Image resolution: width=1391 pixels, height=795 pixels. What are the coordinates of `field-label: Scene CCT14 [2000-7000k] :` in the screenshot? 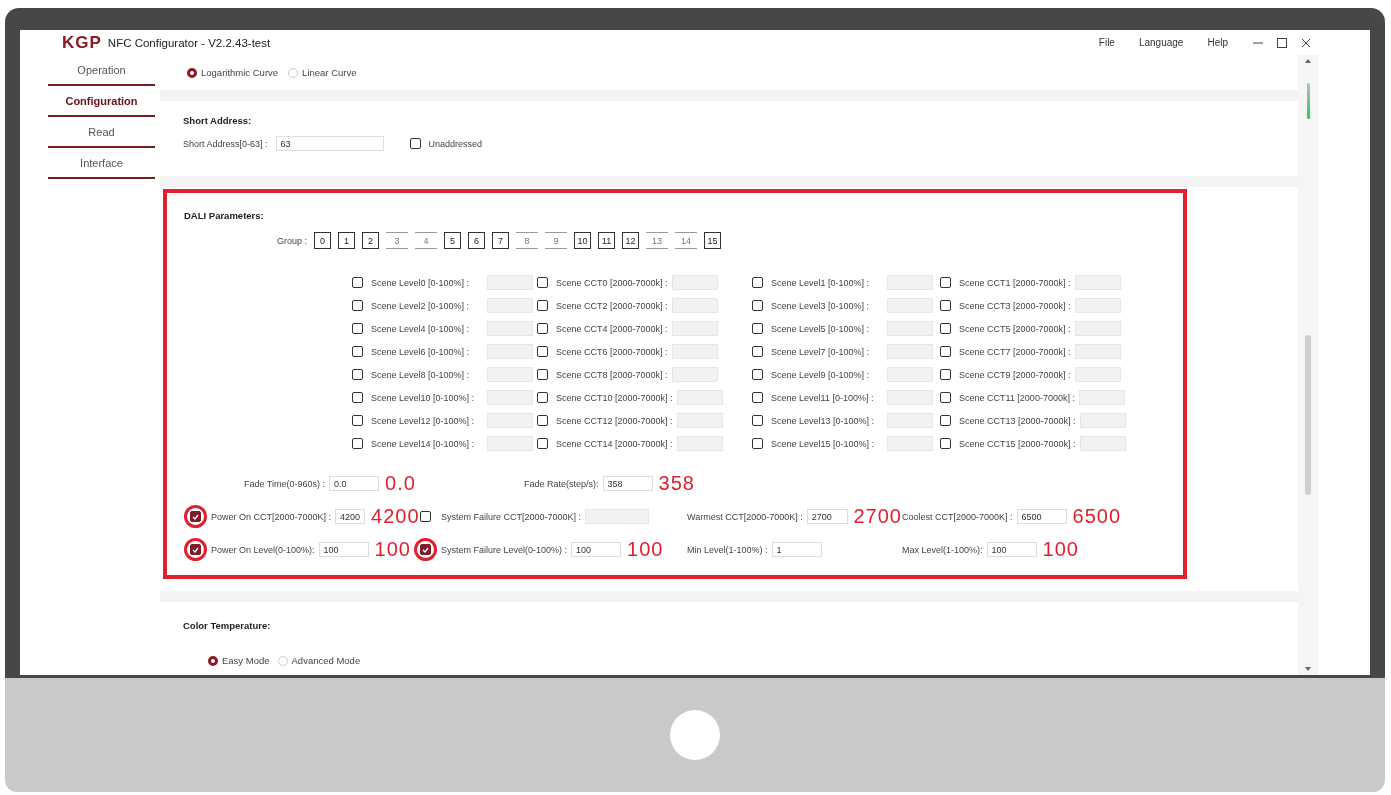 It's located at (614, 443).